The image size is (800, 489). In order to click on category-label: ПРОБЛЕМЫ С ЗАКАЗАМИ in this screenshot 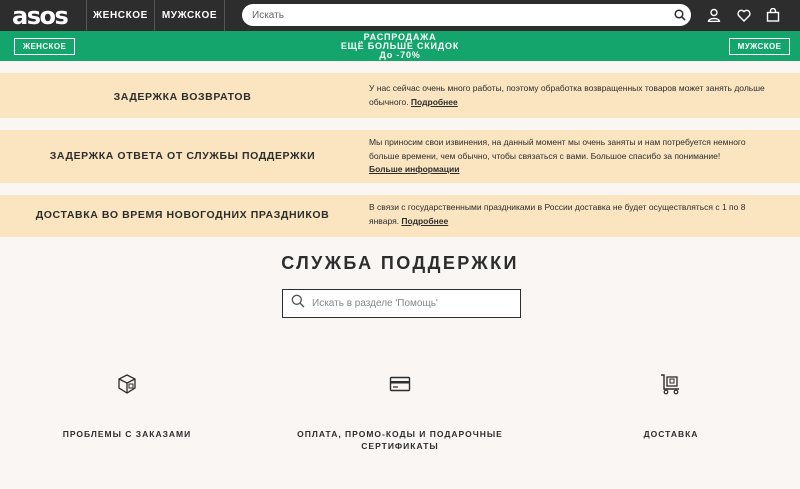, I will do `click(127, 434)`.